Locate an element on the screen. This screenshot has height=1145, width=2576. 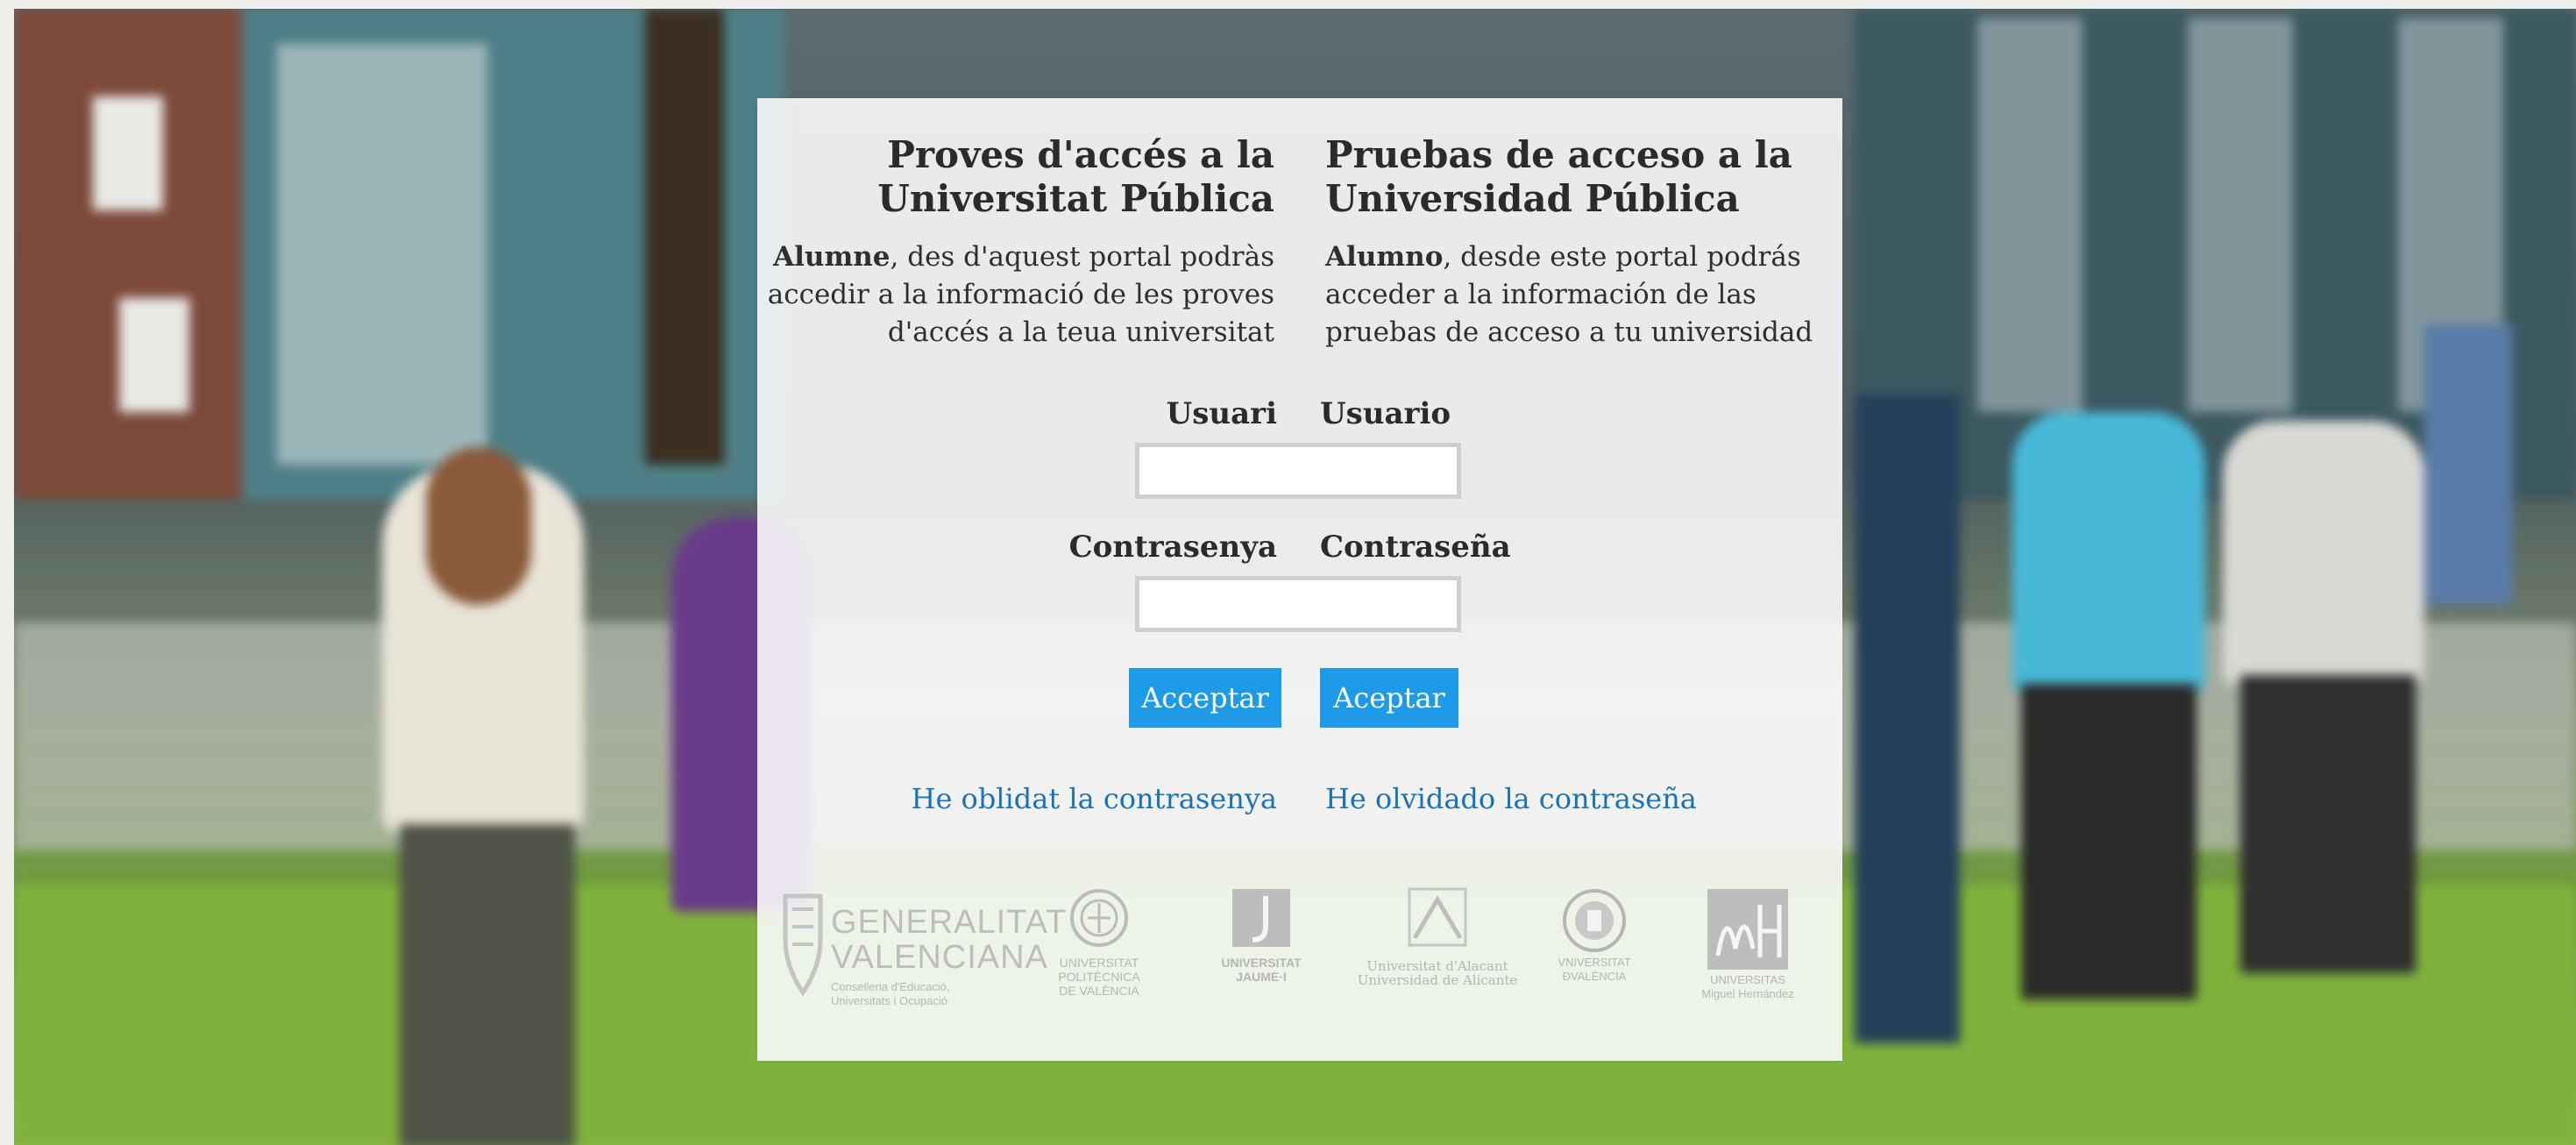
description-valencian-text1: , des d'aquest portal podràs is located at coordinates (1082, 257).